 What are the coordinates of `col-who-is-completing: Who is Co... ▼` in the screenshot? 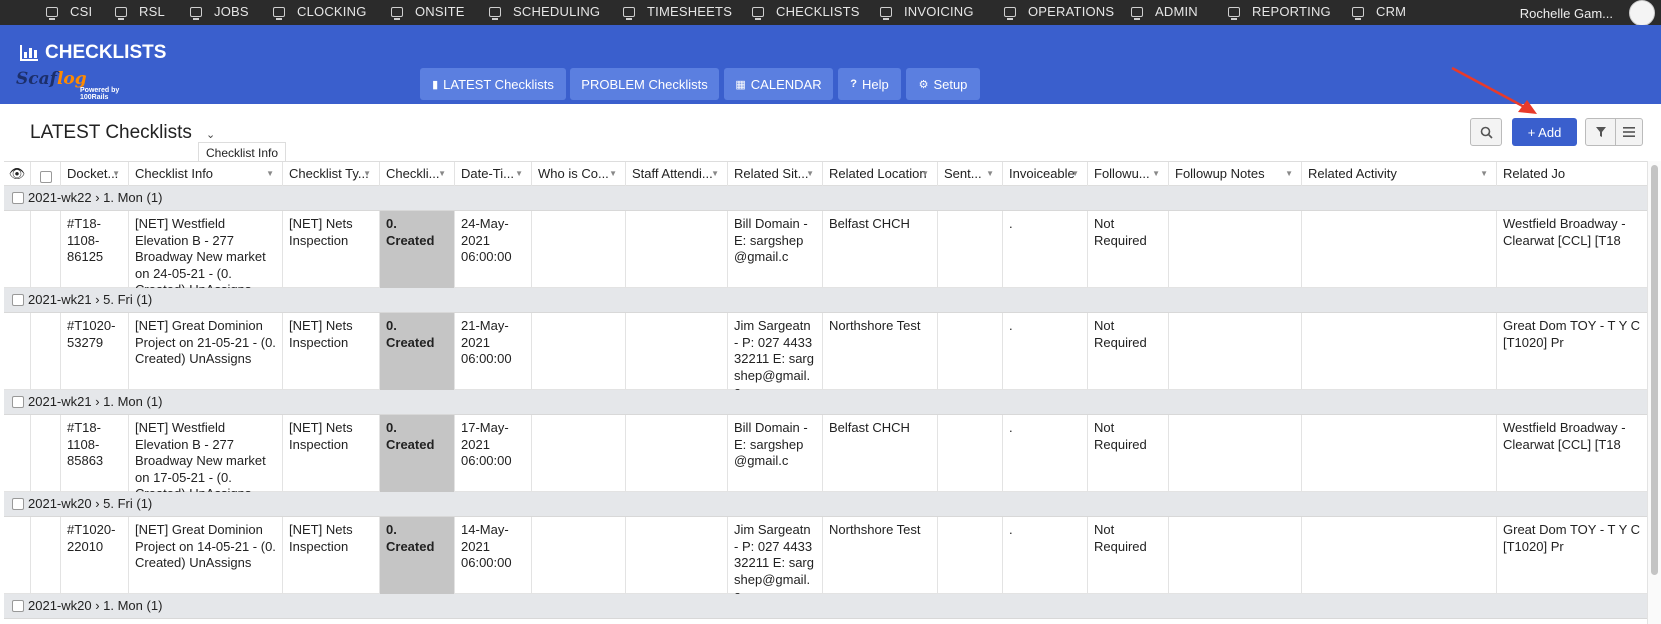 It's located at (579, 174).